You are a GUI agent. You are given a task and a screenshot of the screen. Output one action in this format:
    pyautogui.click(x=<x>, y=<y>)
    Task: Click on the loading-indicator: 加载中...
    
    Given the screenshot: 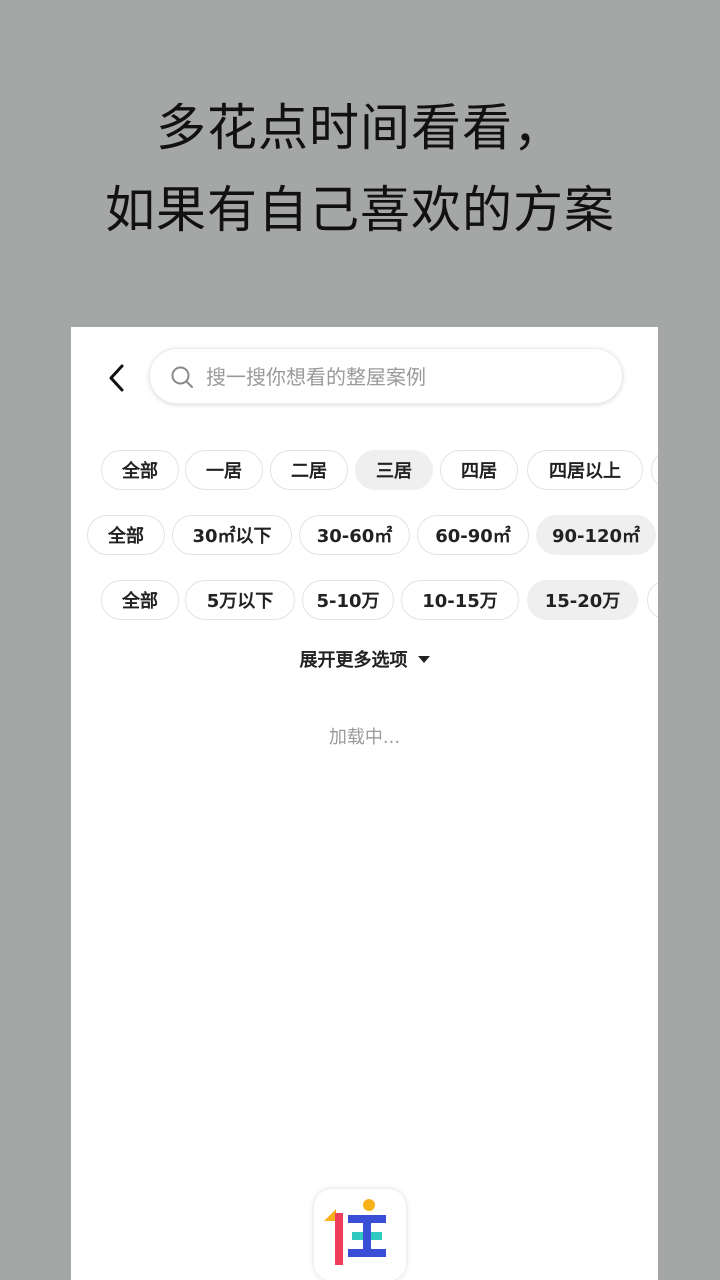 What is the action you would take?
    pyautogui.click(x=364, y=737)
    